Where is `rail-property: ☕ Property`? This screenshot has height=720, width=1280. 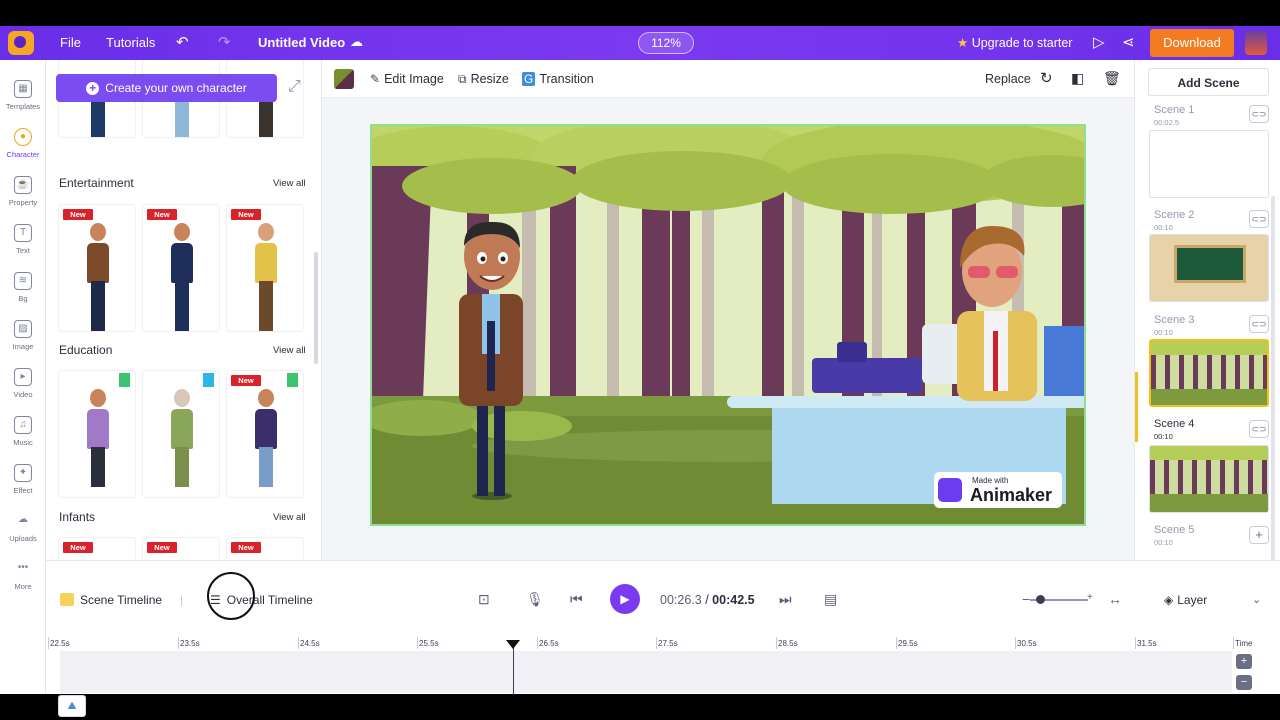
rail-property: ☕ Property is located at coordinates (23, 191).